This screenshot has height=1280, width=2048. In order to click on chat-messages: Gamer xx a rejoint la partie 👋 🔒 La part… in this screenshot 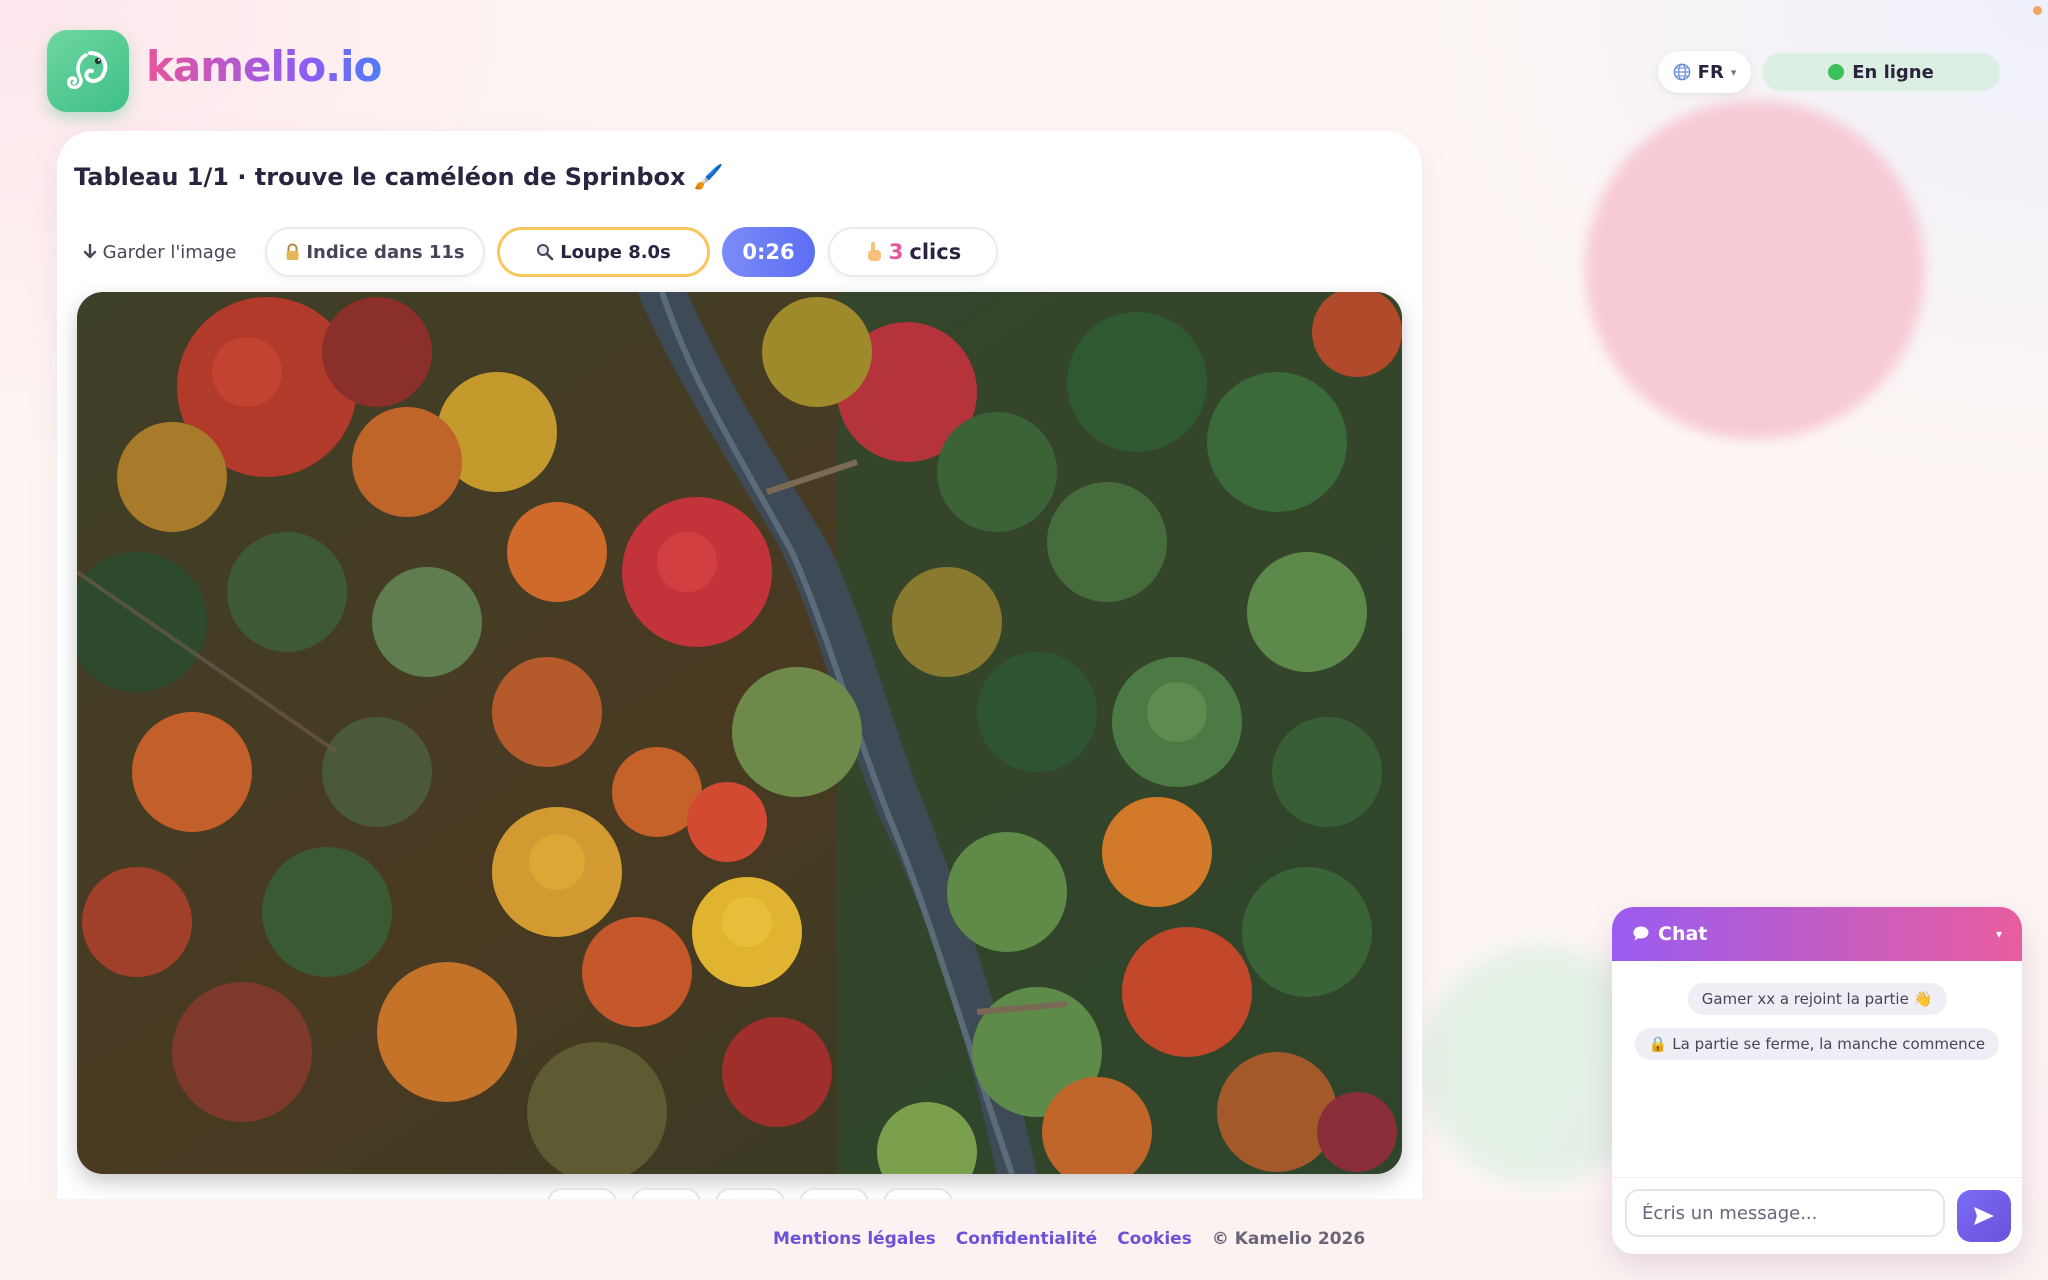, I will do `click(1817, 1021)`.